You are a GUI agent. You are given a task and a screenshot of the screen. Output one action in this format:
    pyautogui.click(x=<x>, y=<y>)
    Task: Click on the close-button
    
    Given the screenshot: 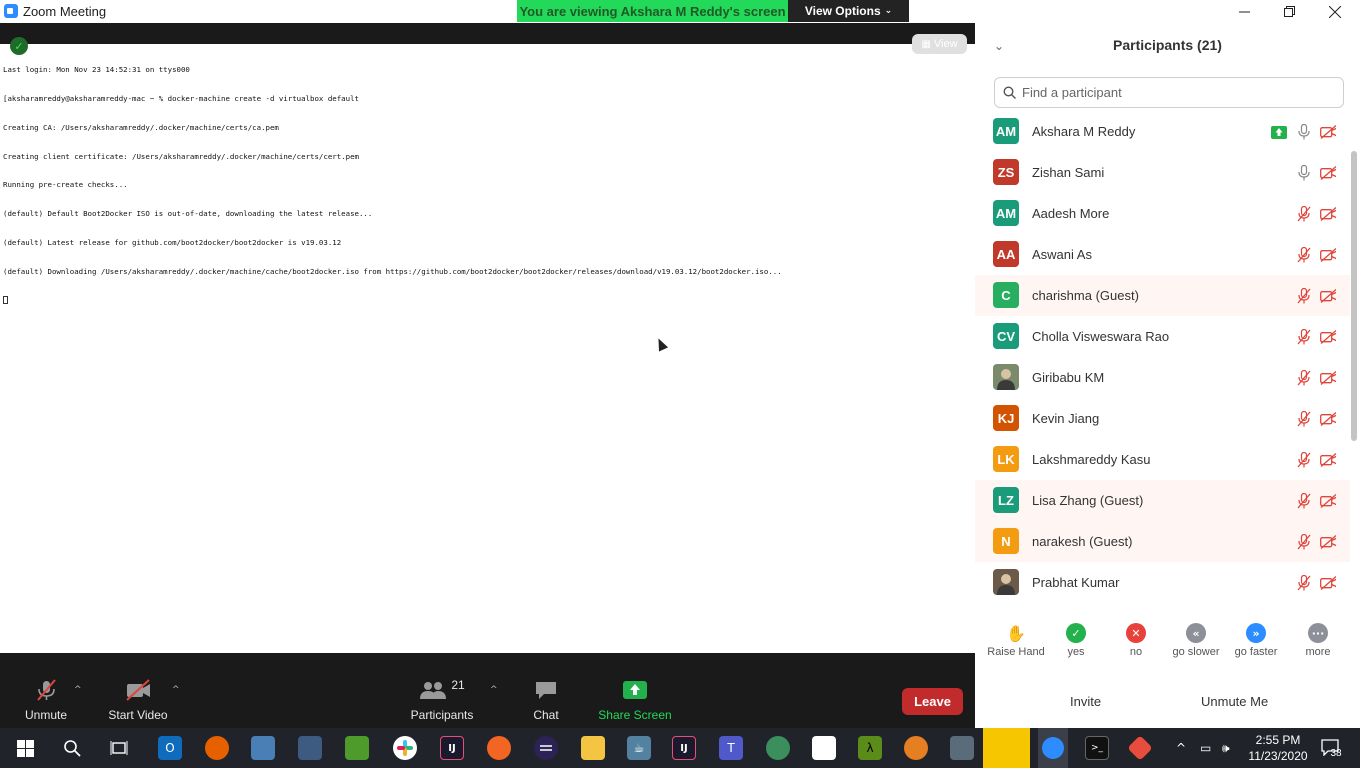 What is the action you would take?
    pyautogui.click(x=1335, y=11)
    